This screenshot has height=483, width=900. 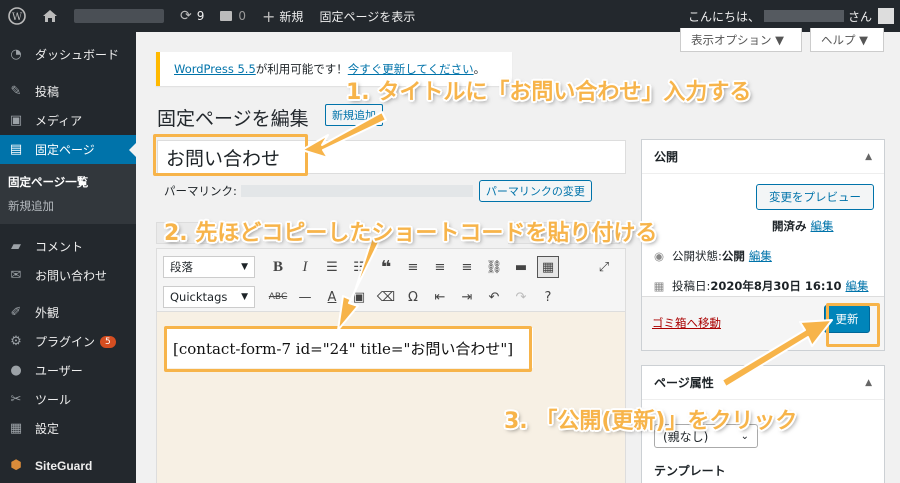 What do you see at coordinates (651, 421) in the screenshot?
I see `callout-step3: 3. 「公開(更新)」をクリック` at bounding box center [651, 421].